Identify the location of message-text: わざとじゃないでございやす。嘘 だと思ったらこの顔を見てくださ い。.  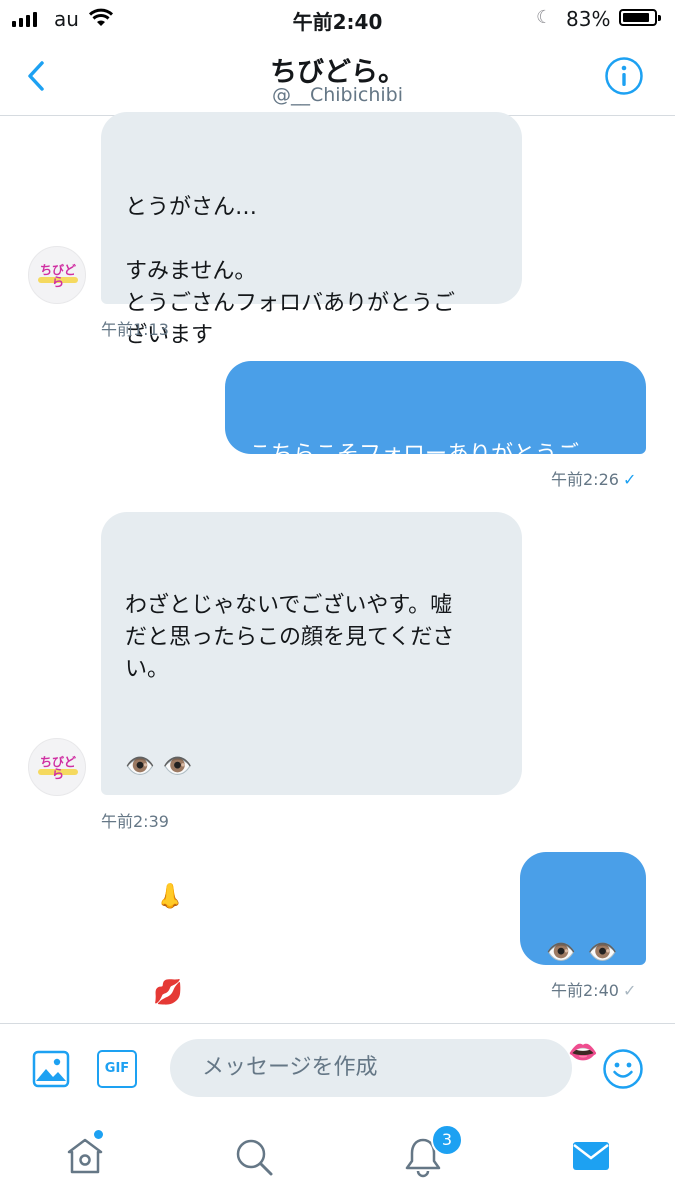
(290, 637).